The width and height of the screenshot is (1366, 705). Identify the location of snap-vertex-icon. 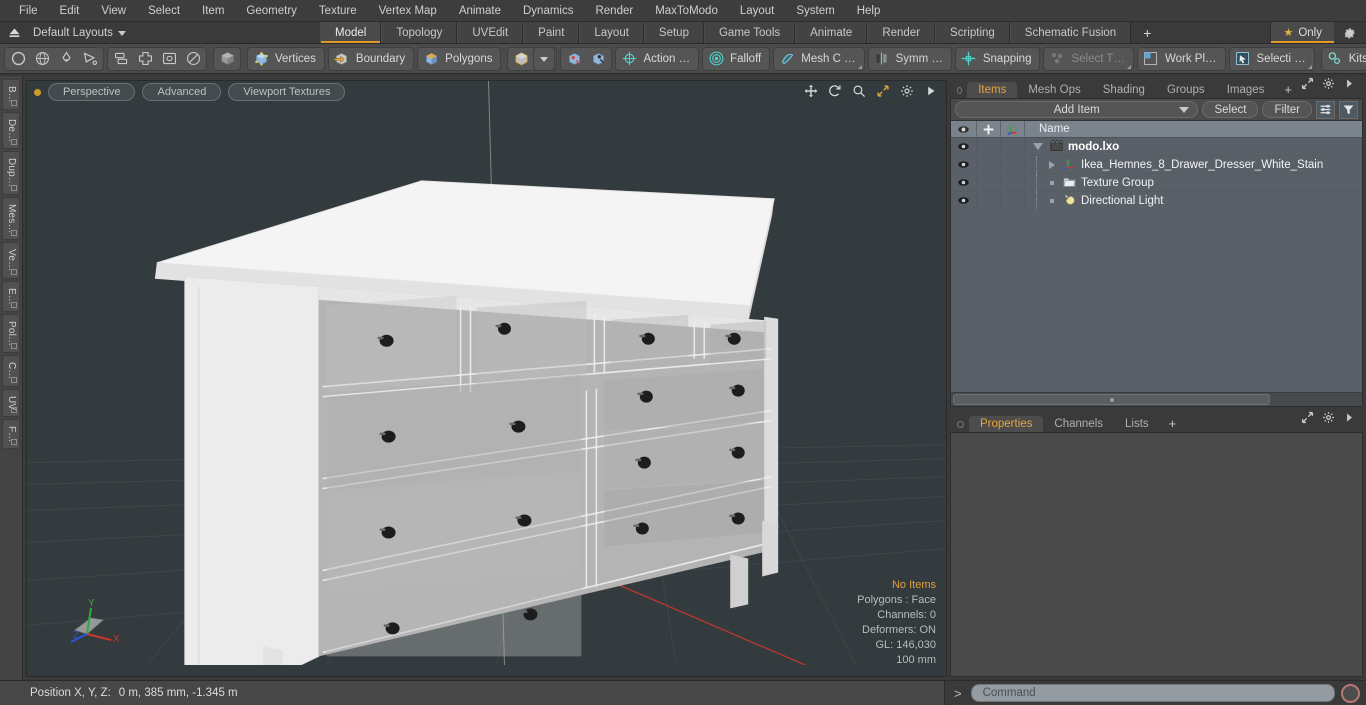
(574, 59).